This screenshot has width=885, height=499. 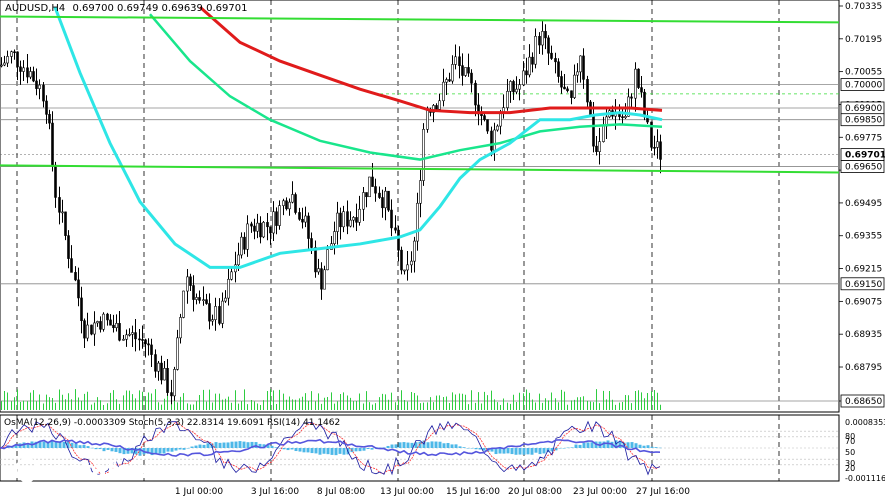 I want to click on x-tick-label: 27 Jul 16:00, so click(x=663, y=492).